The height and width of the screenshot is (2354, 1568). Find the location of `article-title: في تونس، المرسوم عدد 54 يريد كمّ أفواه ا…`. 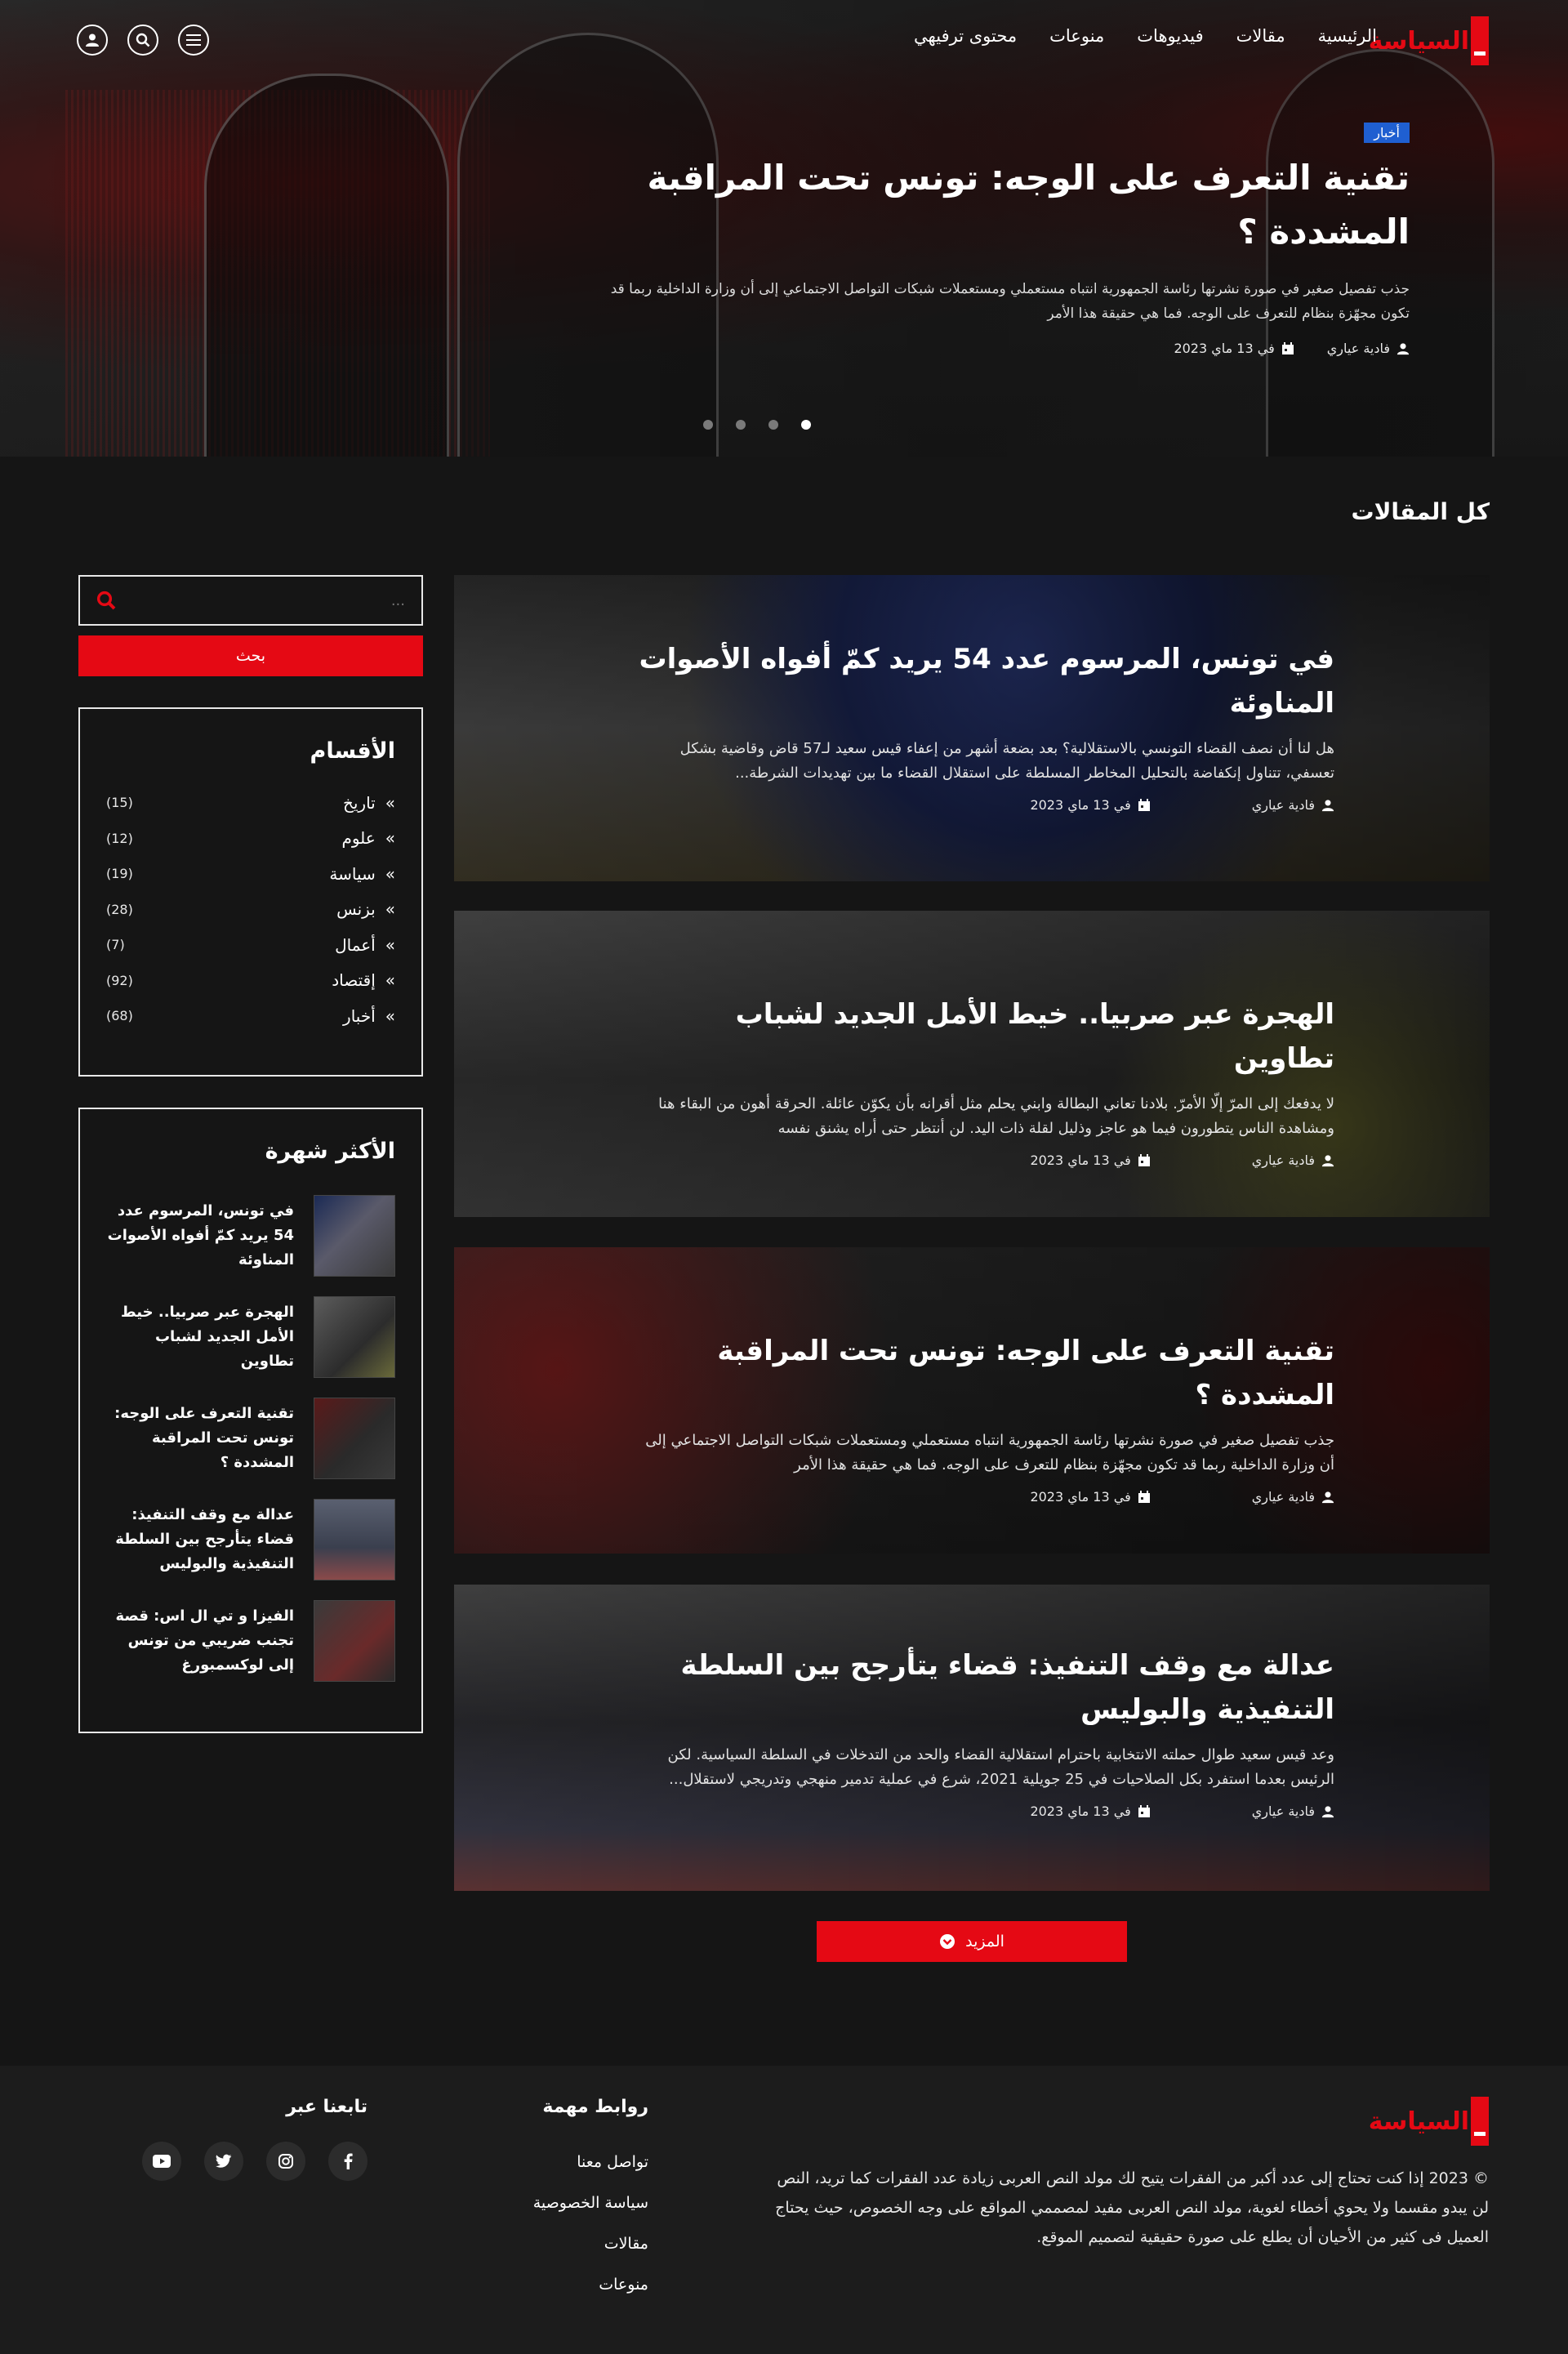

article-title: في تونس، المرسوم عدد 54 يريد كمّ أفواه ا… is located at coordinates (983, 681).